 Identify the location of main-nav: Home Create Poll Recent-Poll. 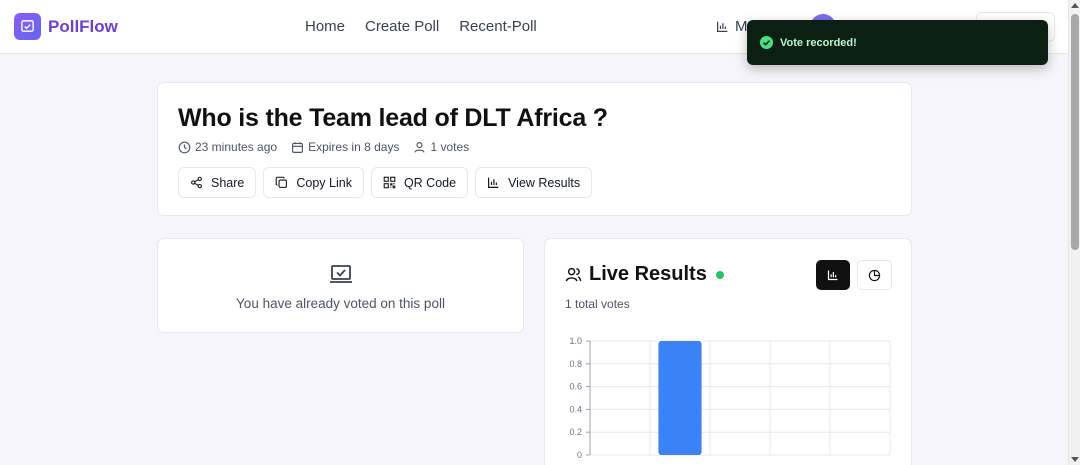
(421, 26).